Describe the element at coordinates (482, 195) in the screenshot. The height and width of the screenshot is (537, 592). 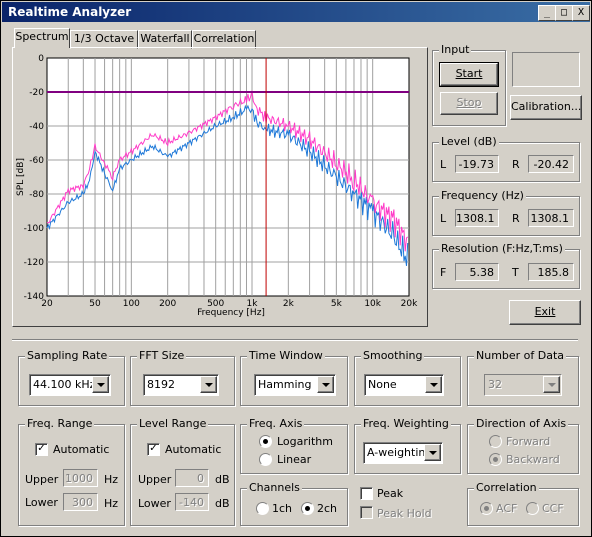
I see `frequency-group-label: Frequency (Hz)` at that location.